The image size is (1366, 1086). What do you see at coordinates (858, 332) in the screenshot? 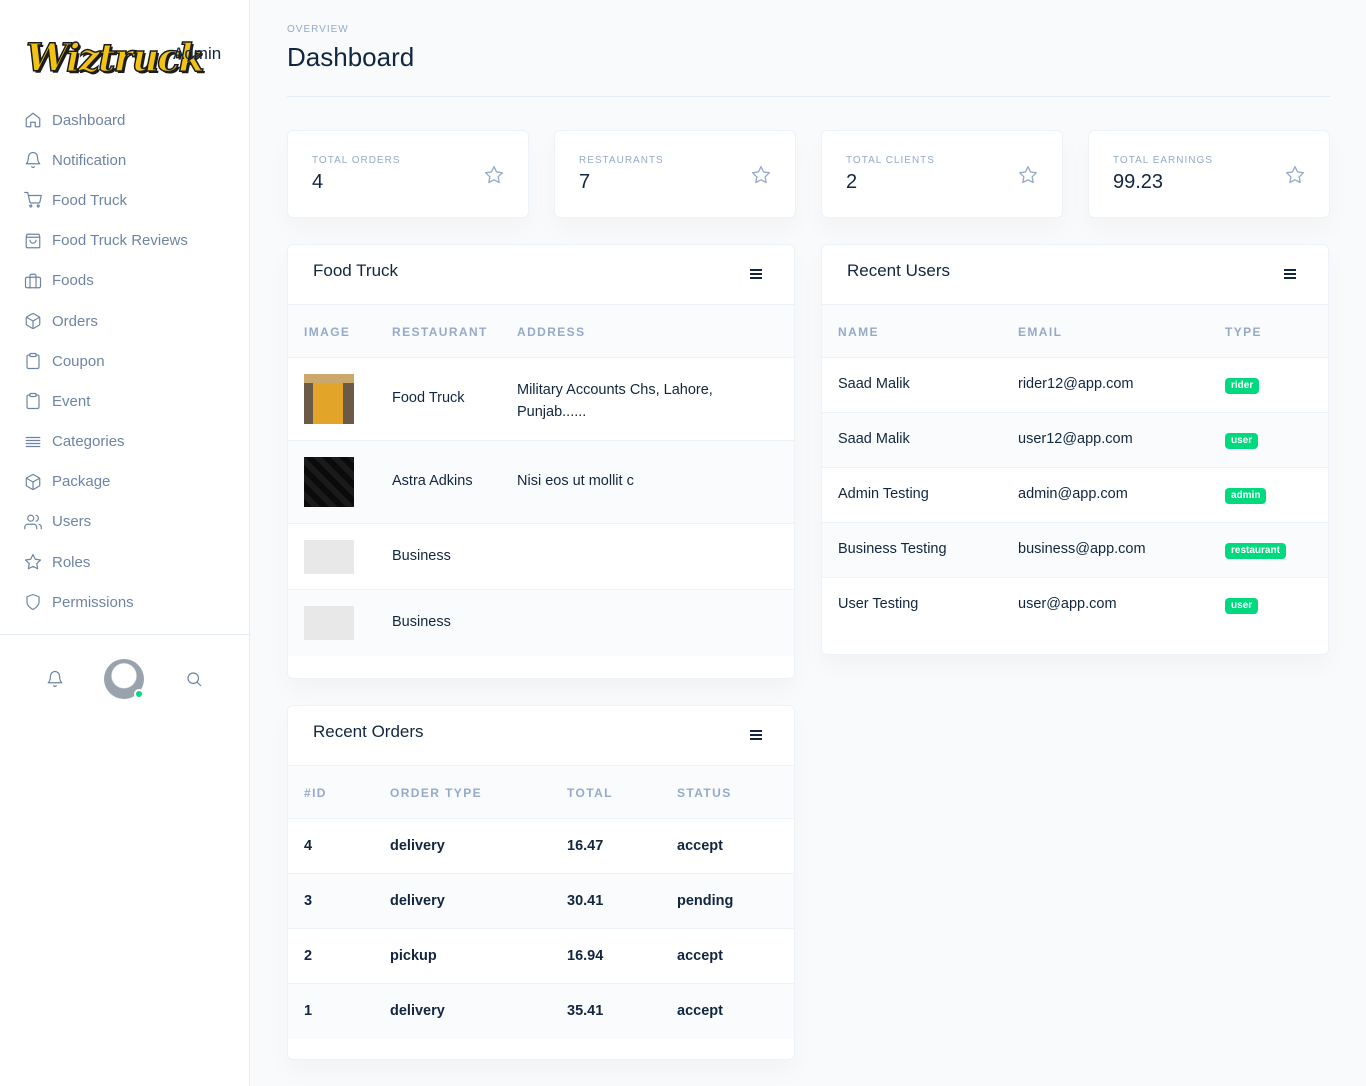
I see `column-header-name: NAME` at bounding box center [858, 332].